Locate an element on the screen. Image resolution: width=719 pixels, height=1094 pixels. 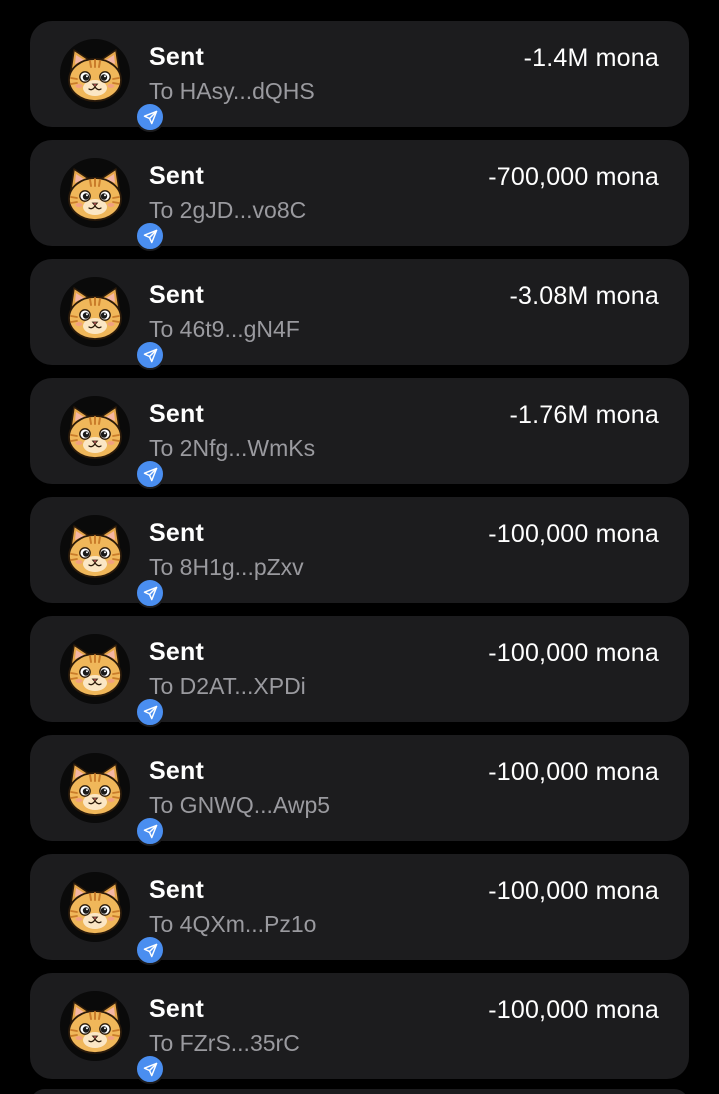
recipient-address: To GNWQ...Awp5 is located at coordinates (240, 805).